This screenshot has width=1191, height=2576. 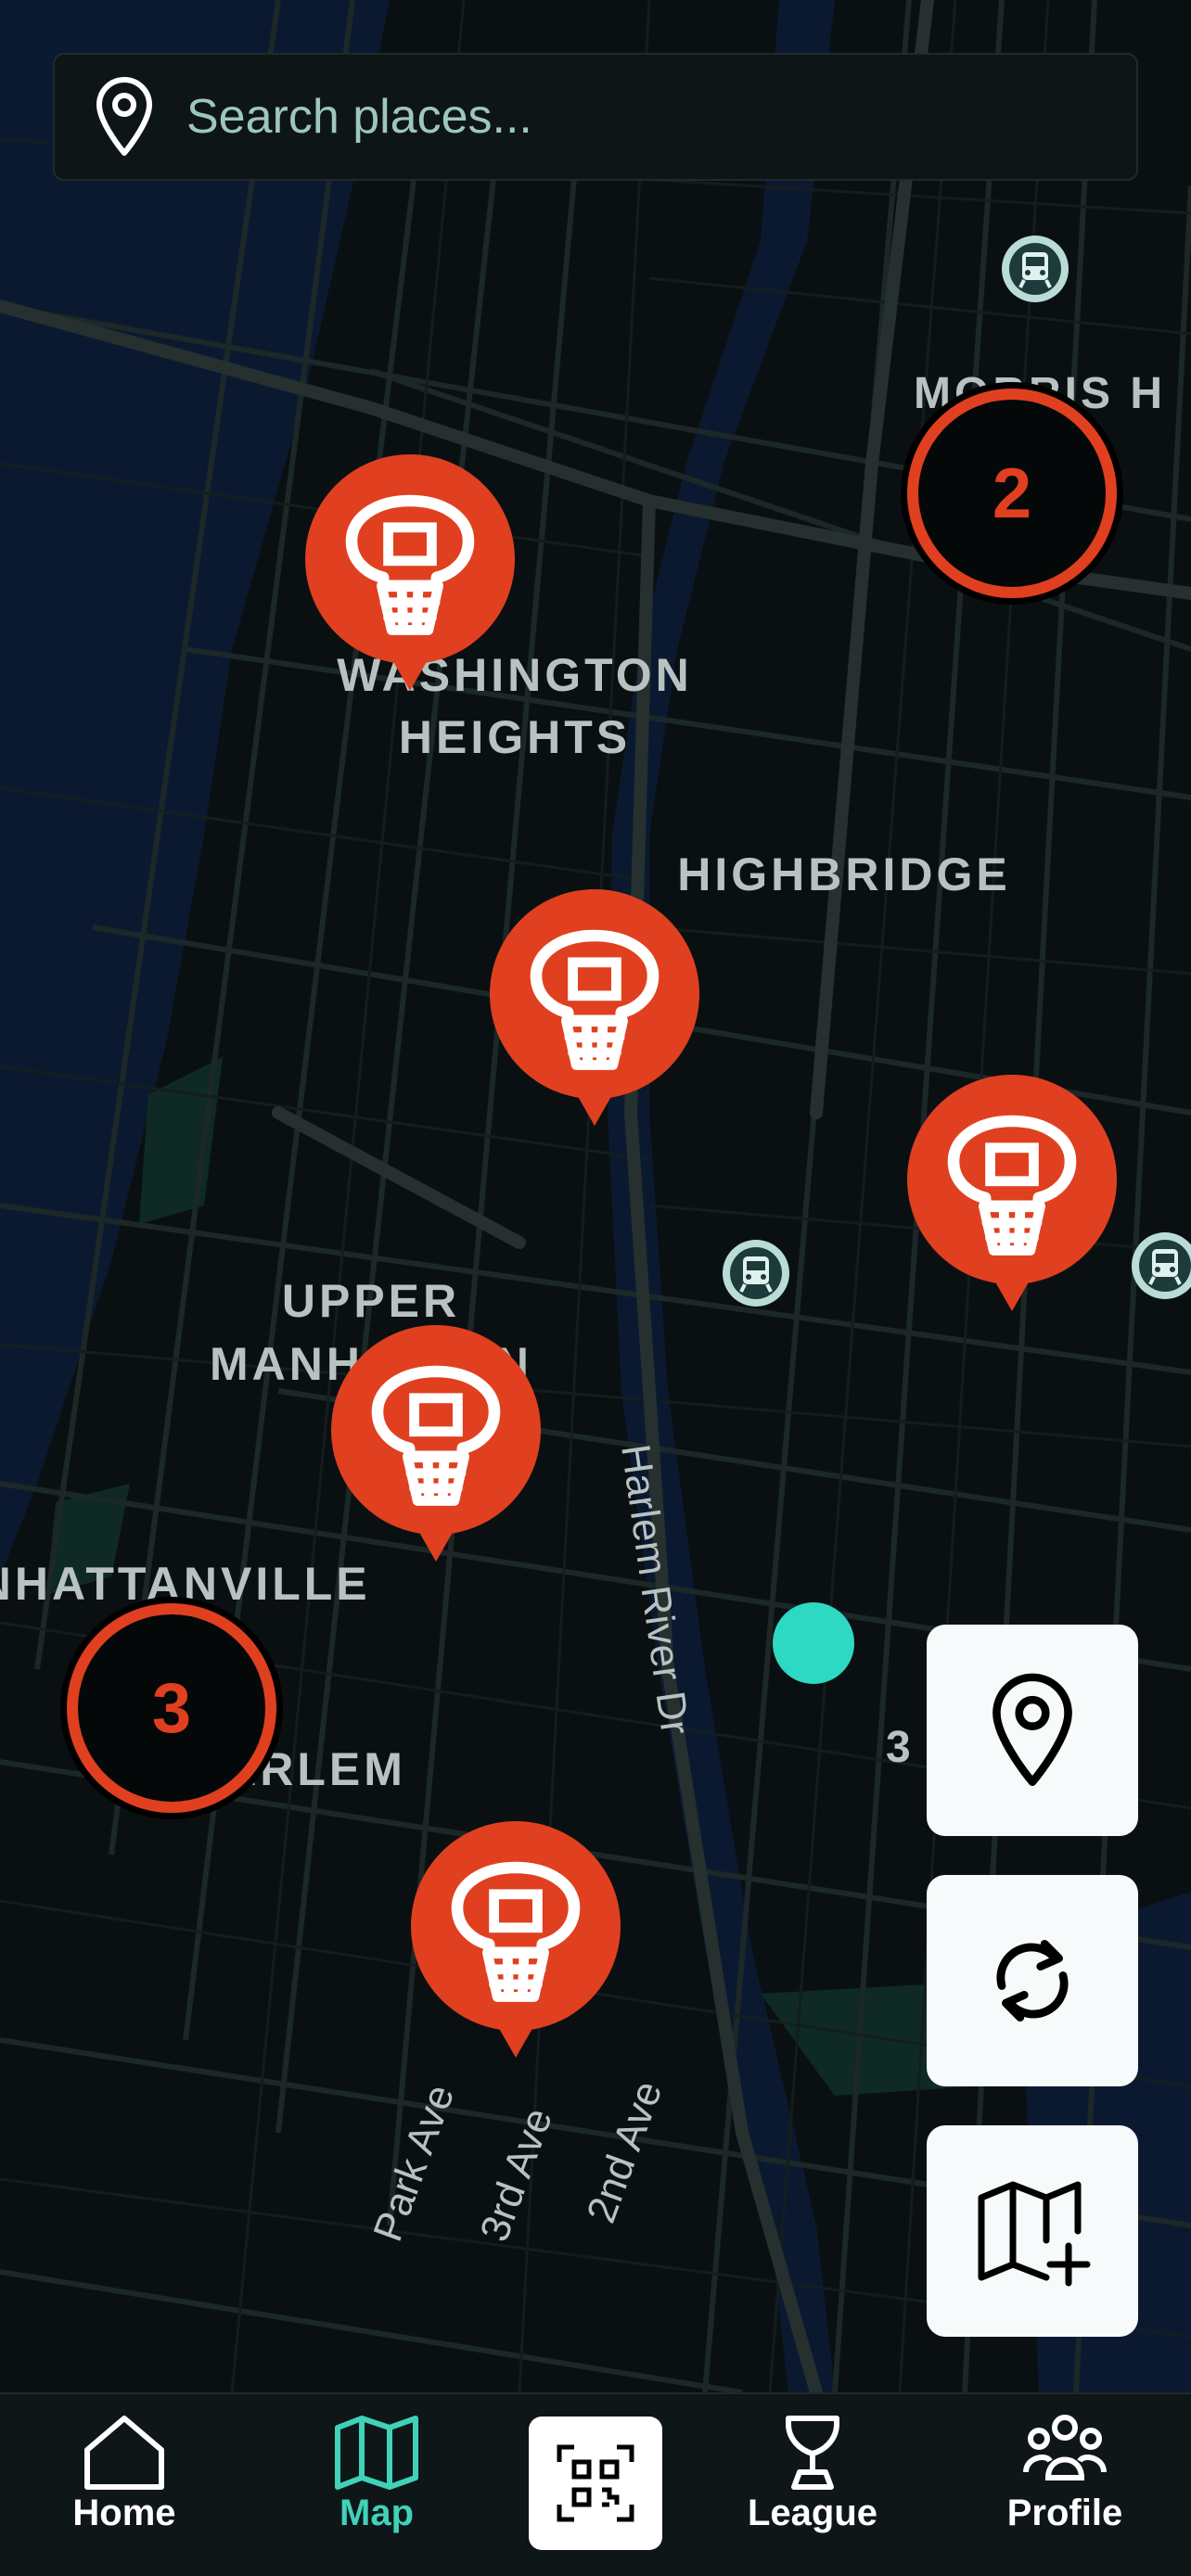 What do you see at coordinates (812, 2513) in the screenshot?
I see `nav-label: League` at bounding box center [812, 2513].